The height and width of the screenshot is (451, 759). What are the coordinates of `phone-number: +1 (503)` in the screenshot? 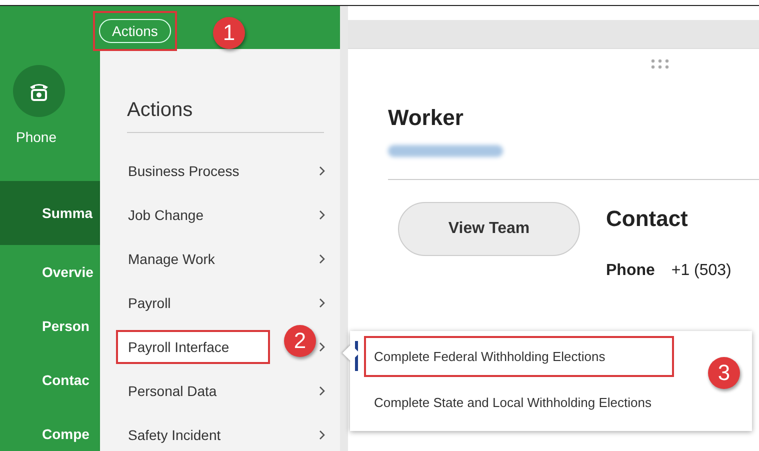 It's located at (701, 270).